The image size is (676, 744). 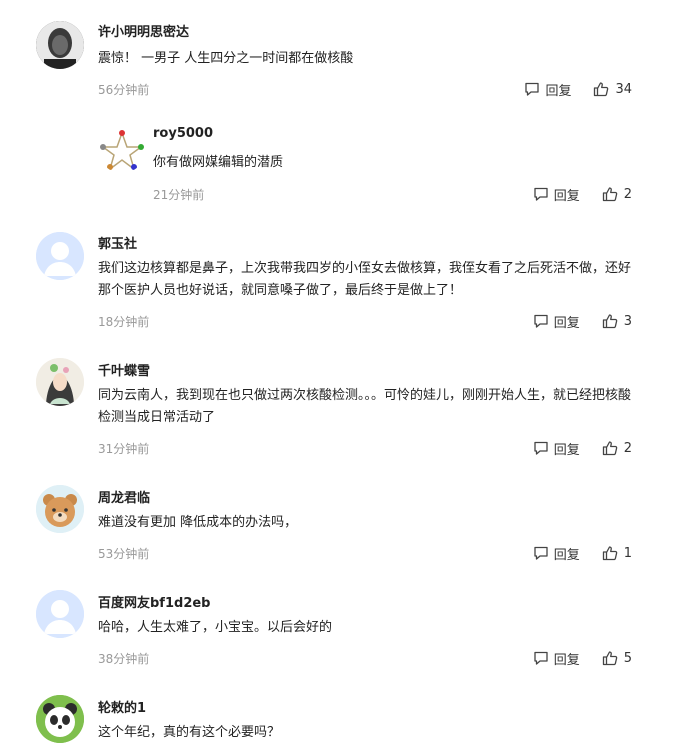 I want to click on user-photo-avatar-icon, so click(x=60, y=45).